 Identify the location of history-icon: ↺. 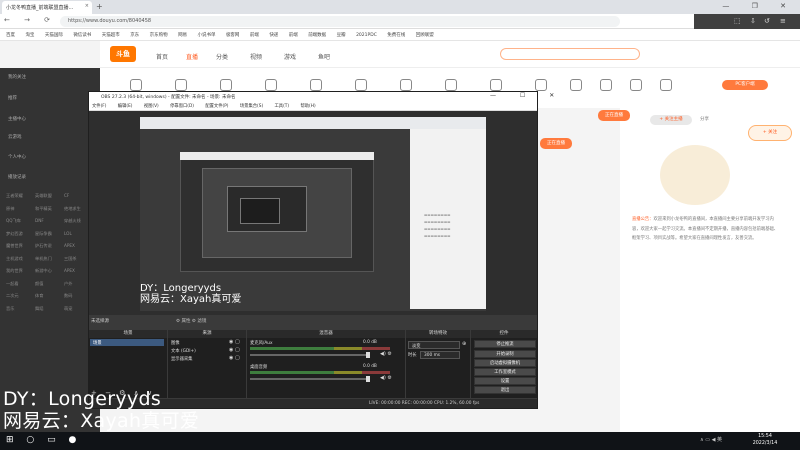
(767, 21).